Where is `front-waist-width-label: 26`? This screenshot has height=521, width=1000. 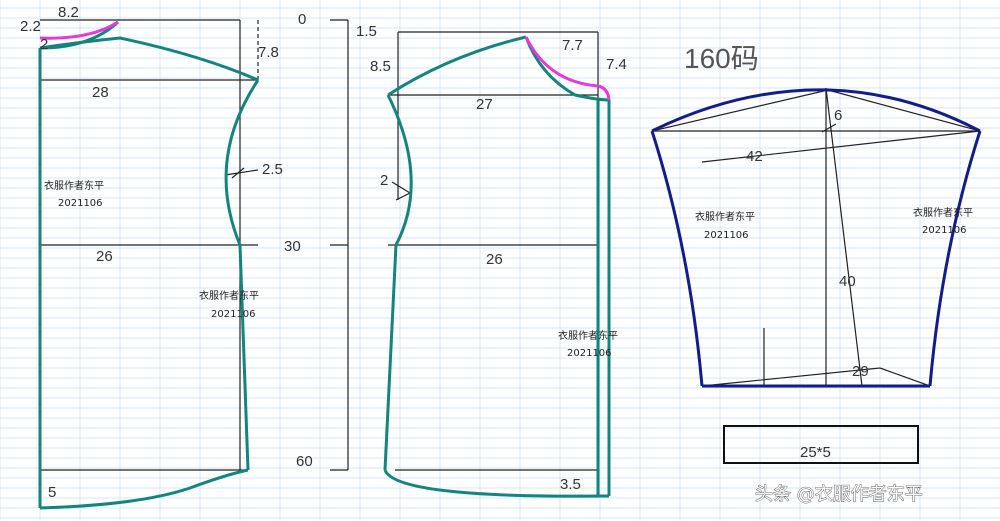
front-waist-width-label: 26 is located at coordinates (494, 259).